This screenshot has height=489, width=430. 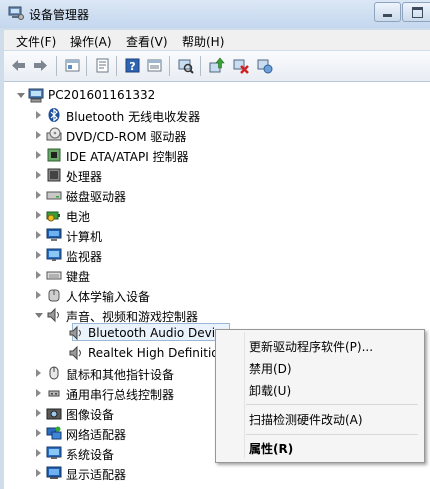 I want to click on toolbar: ?, so click(x=217, y=66).